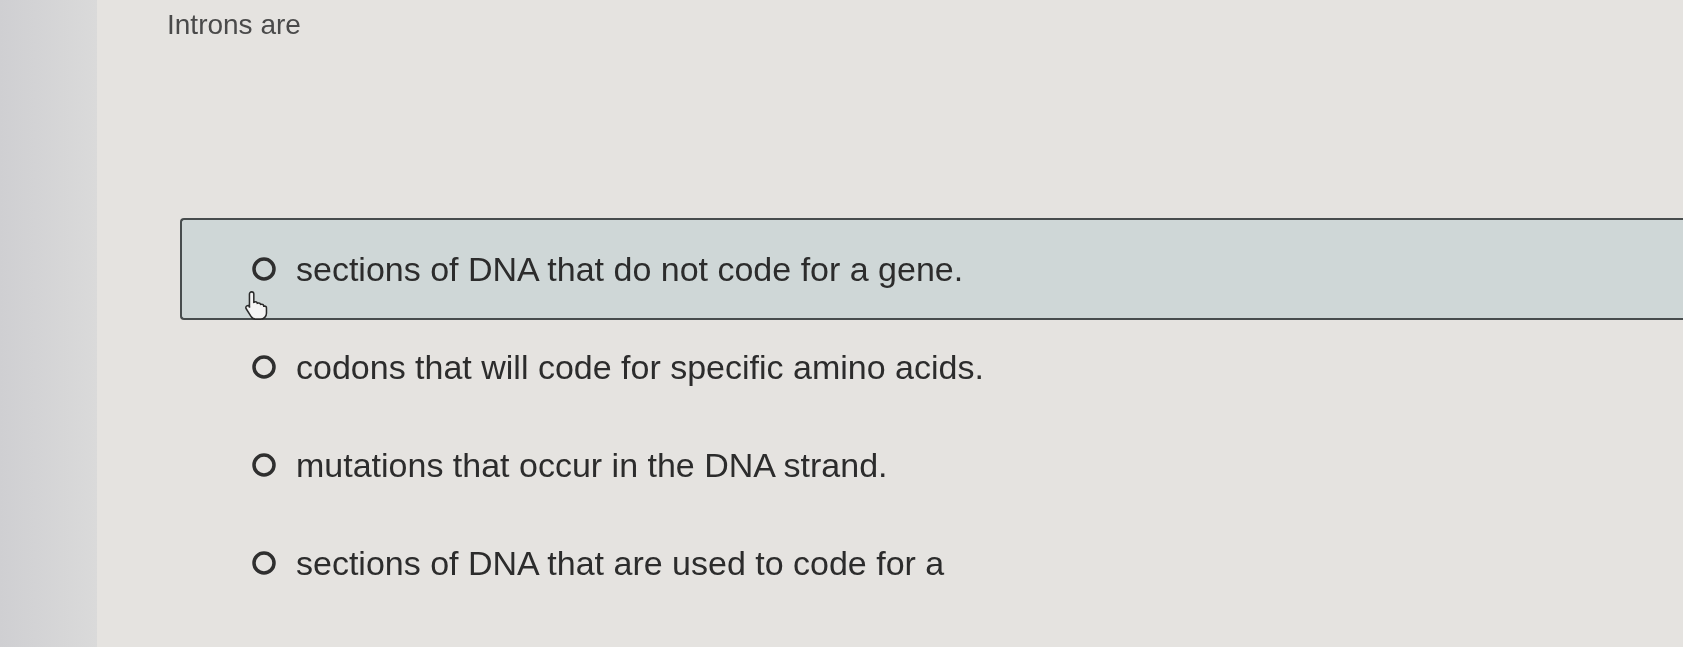  What do you see at coordinates (931, 269) in the screenshot?
I see `answer-option: sections of DNA that do not code for a gene.` at bounding box center [931, 269].